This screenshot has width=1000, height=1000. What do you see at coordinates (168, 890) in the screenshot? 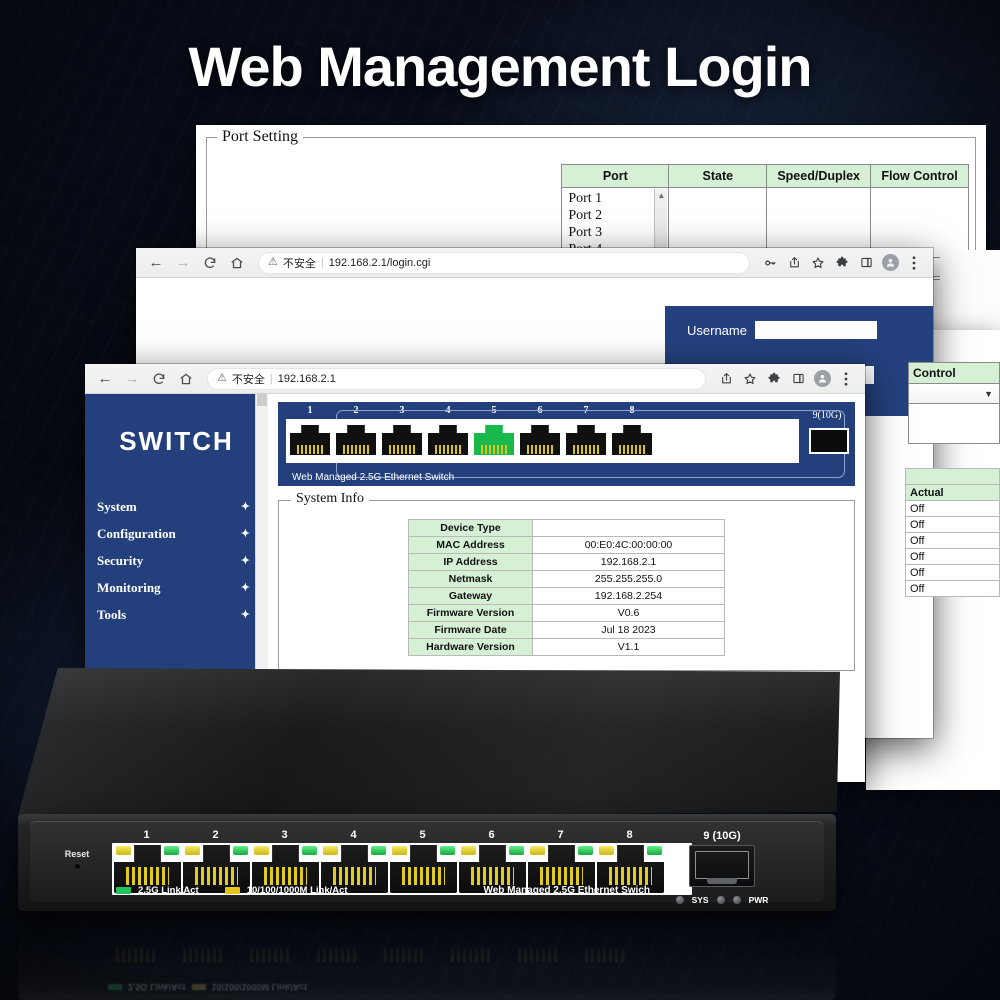
I see `legend-label-2-5g: 2.5G Link/Act` at bounding box center [168, 890].